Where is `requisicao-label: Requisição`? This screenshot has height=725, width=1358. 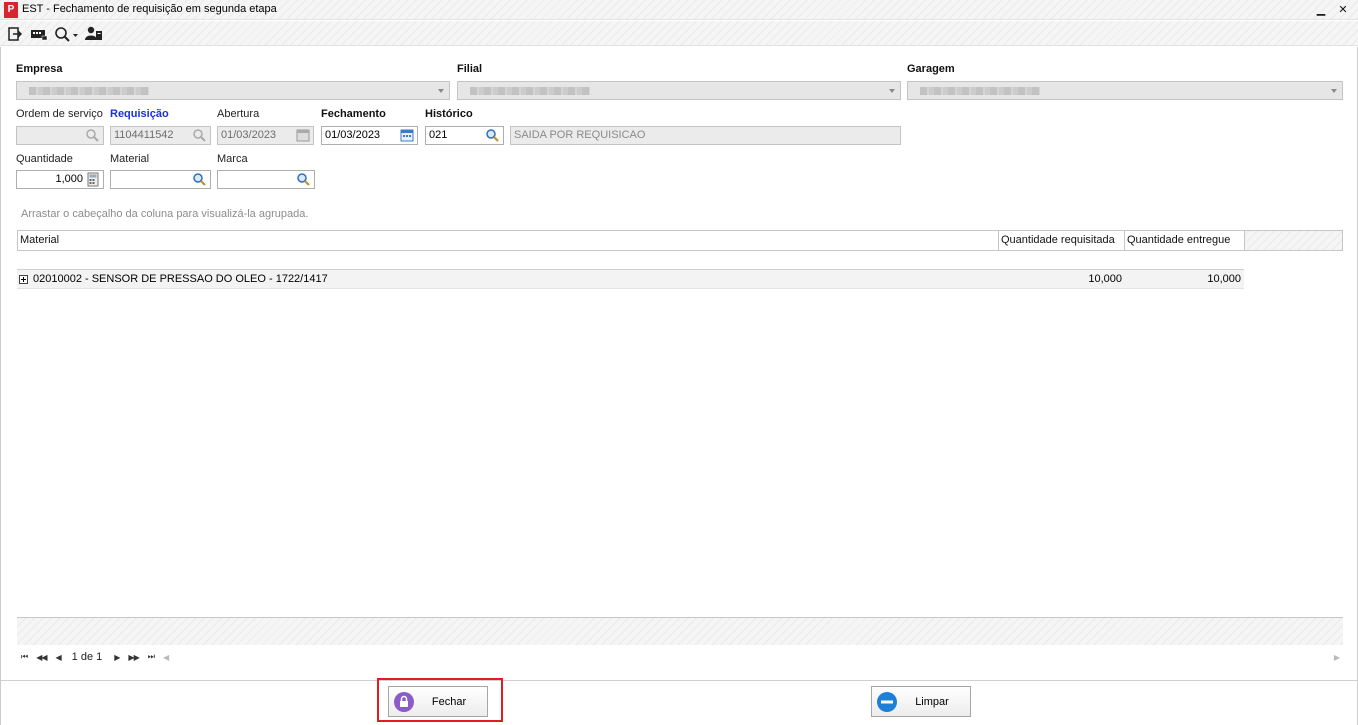 requisicao-label: Requisição is located at coordinates (139, 114).